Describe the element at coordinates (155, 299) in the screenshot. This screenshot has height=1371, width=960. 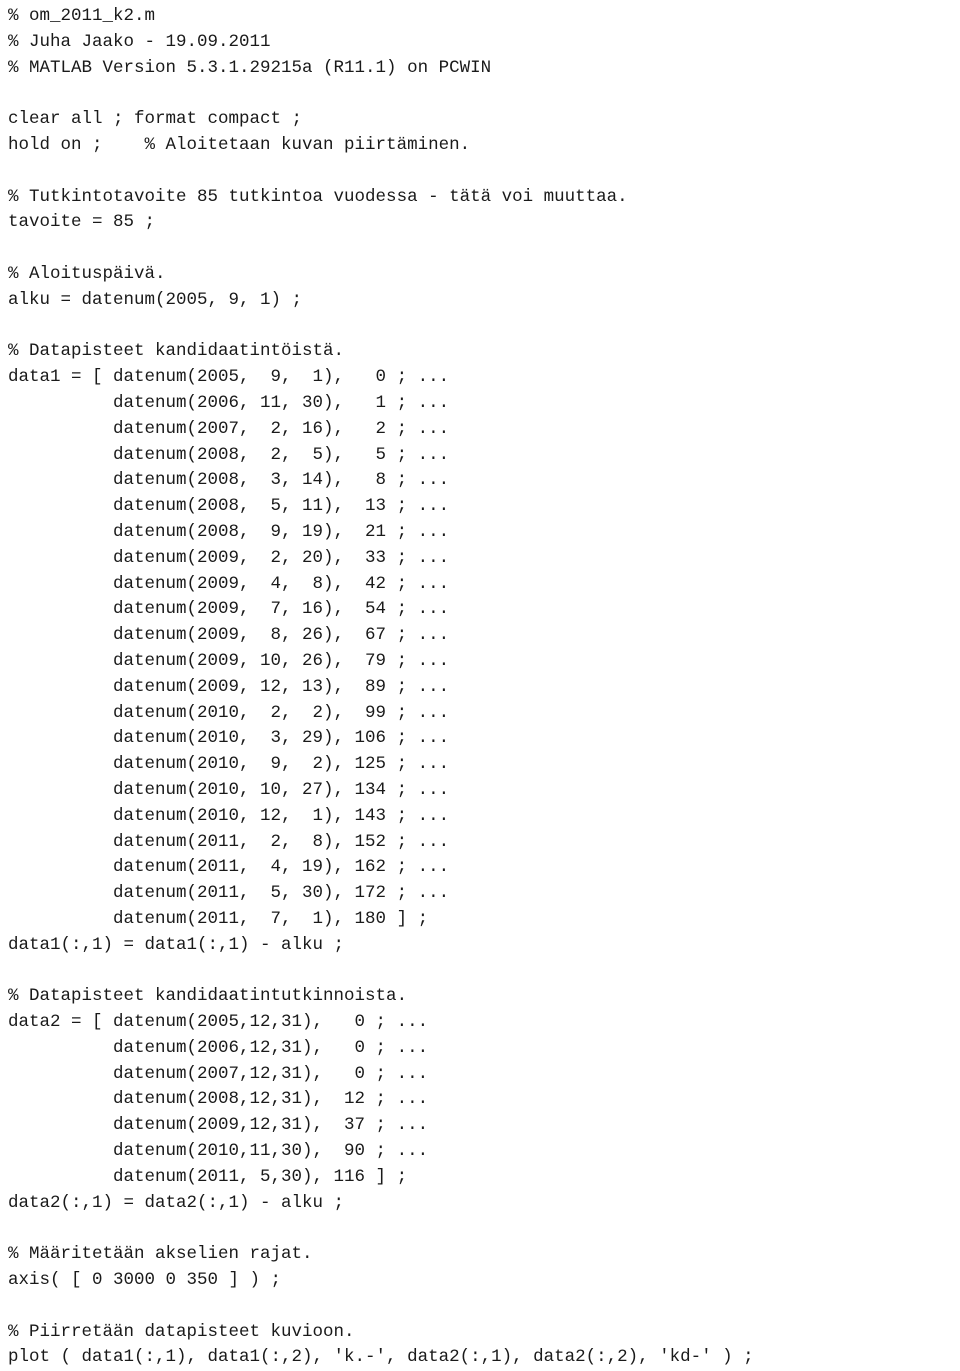
I see `code-line: alku = datenum(2005, 9, 1) ;` at that location.